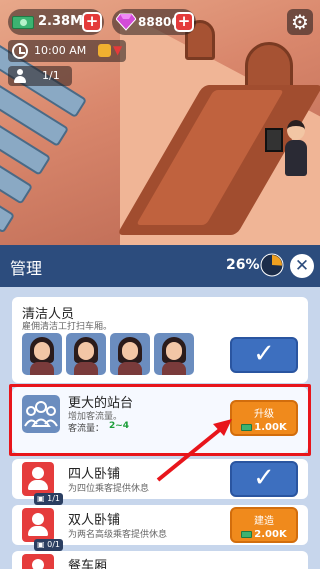 This screenshot has width=320, height=569. What do you see at coordinates (118, 535) in the screenshot?
I see `sleeper2-subtitle: 为两名高级乘客提供休息` at bounding box center [118, 535].